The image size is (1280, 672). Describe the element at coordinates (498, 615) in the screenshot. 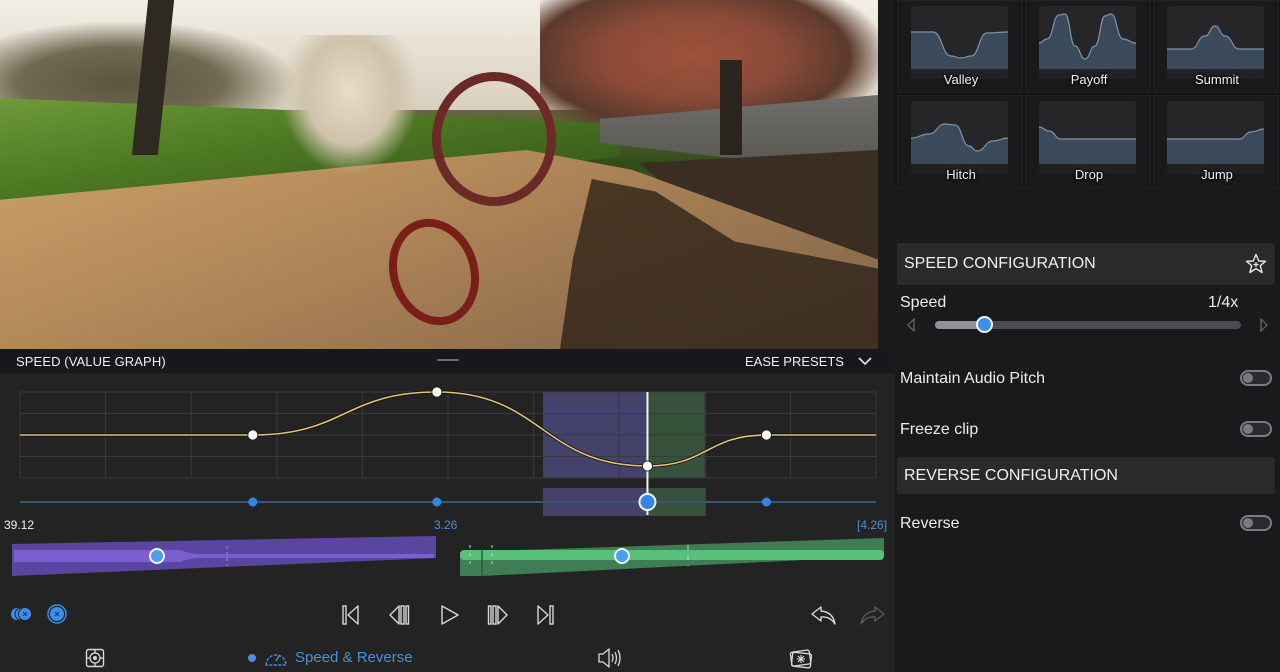

I see `next-frame-button` at that location.